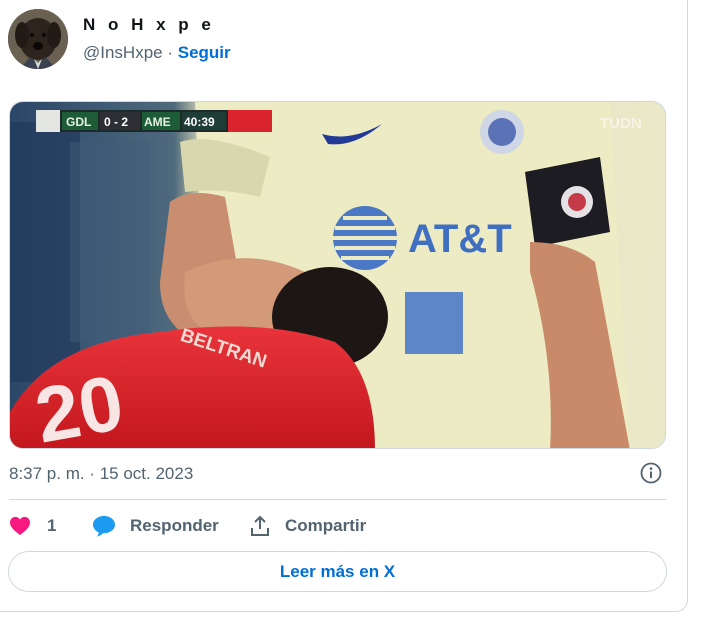 This screenshot has height=620, width=716. I want to click on share-label: Compartir, so click(326, 525).